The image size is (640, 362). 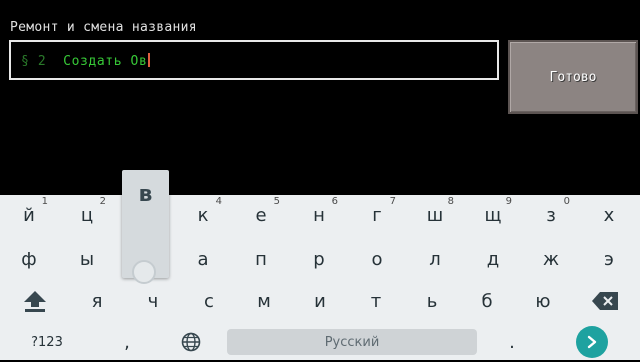 What do you see at coordinates (261, 215) in the screenshot?
I see `key-е: е5` at bounding box center [261, 215].